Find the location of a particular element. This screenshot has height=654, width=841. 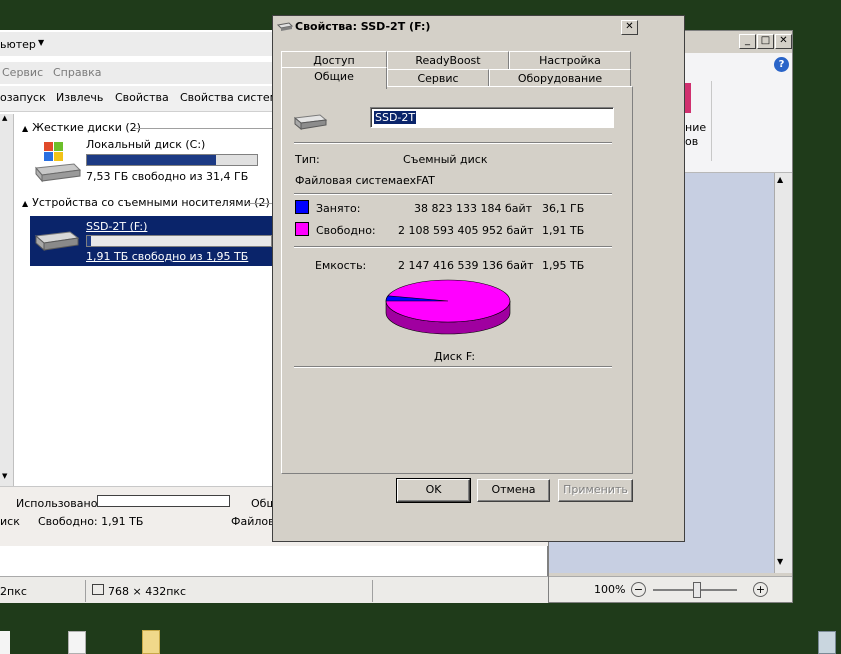

drive-space: 7,53 ГБ свободно из 31,4 ГБ is located at coordinates (167, 176).